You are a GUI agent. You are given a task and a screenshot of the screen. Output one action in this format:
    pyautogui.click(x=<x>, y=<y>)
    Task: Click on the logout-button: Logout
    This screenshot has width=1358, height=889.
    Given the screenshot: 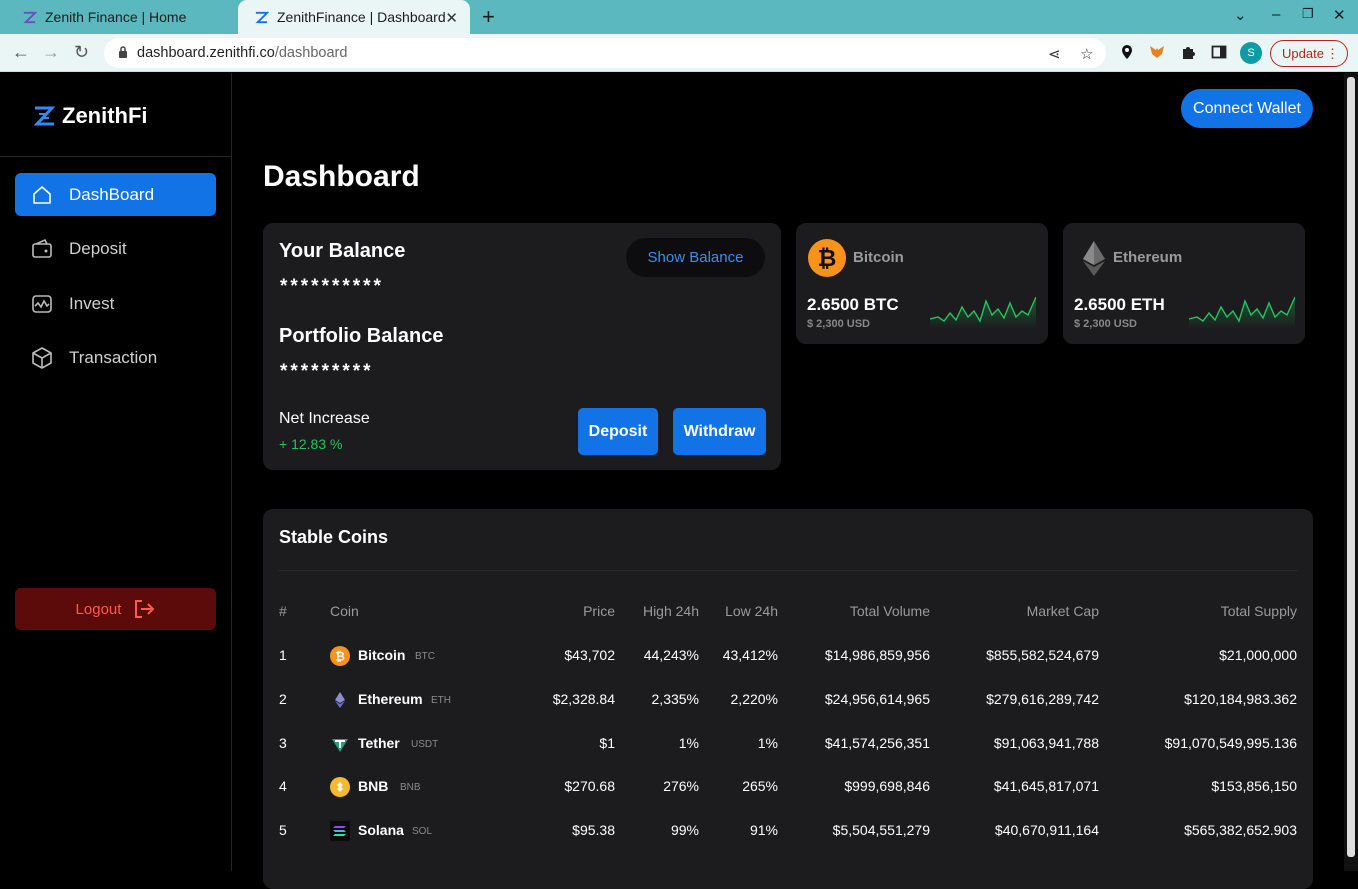 What is the action you would take?
    pyautogui.click(x=115, y=609)
    